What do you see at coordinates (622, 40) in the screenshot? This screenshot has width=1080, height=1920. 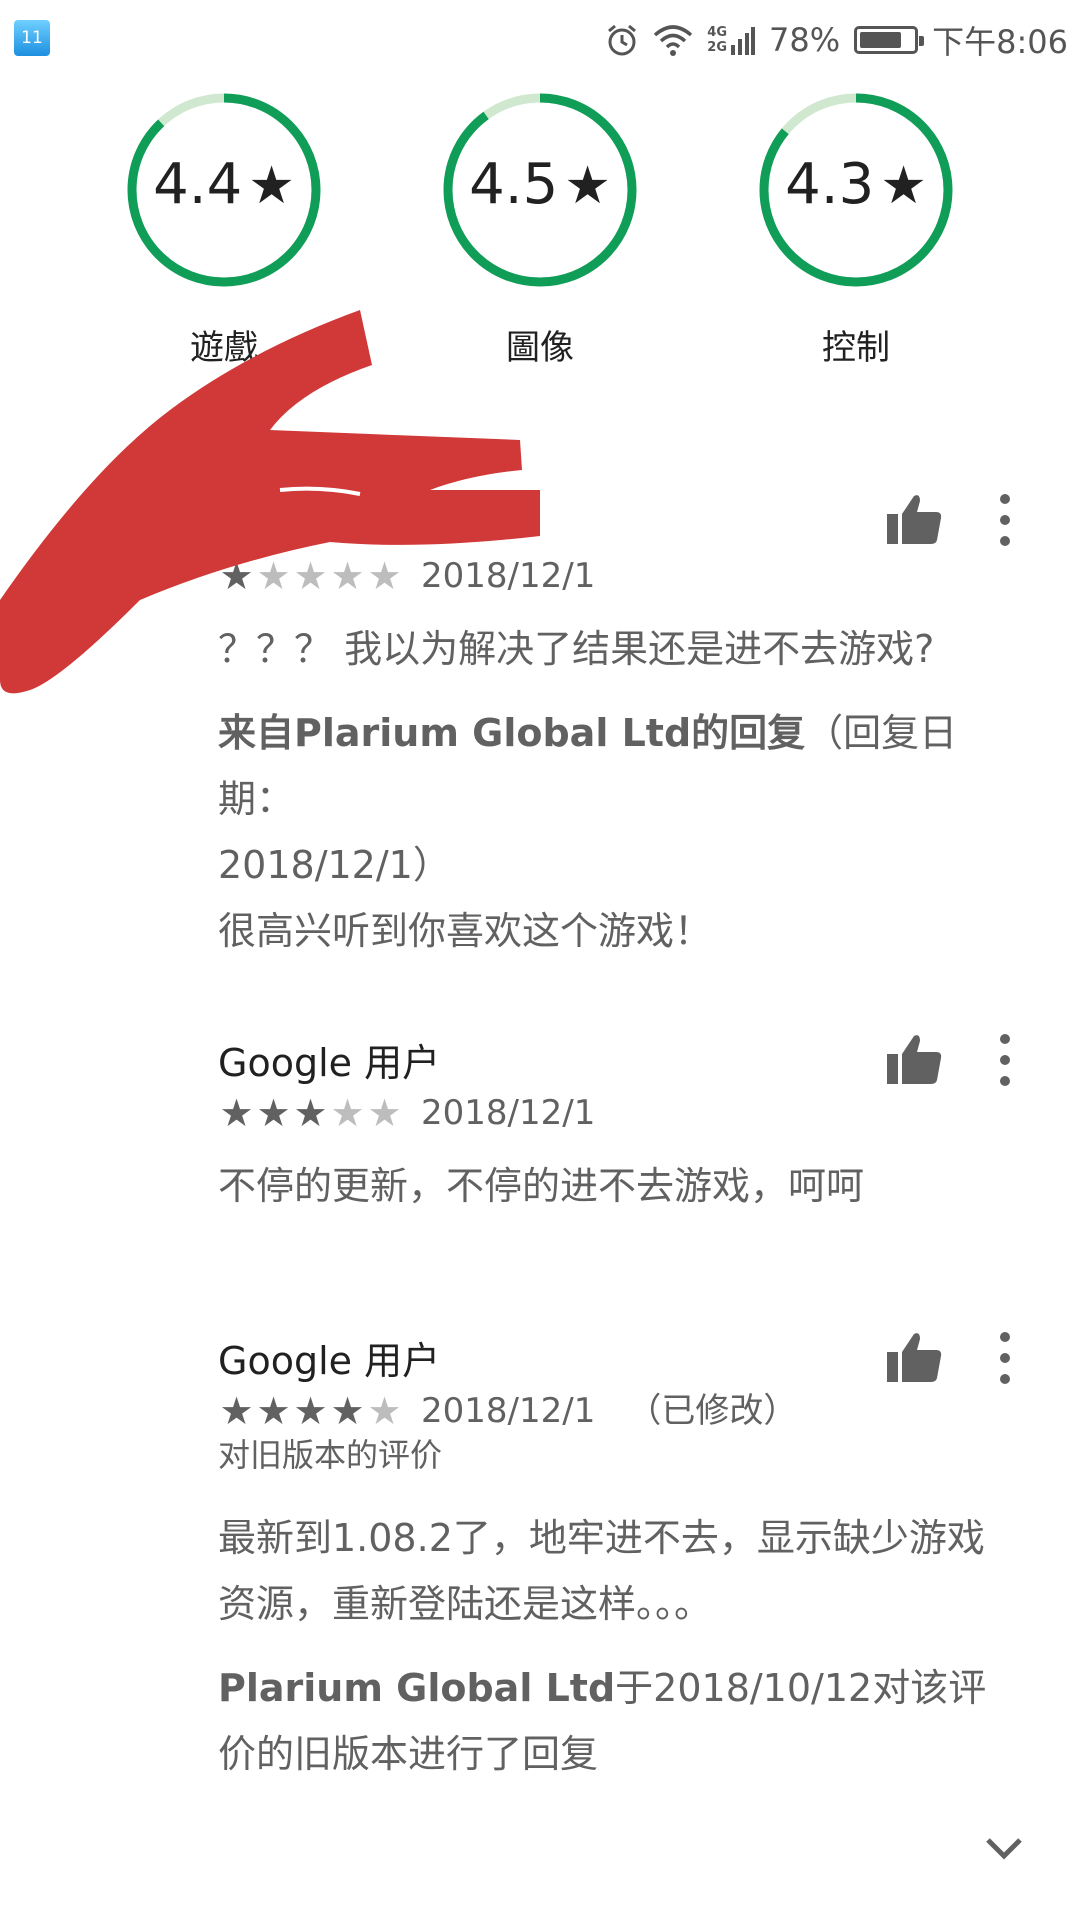 I see `alarm-icon` at bounding box center [622, 40].